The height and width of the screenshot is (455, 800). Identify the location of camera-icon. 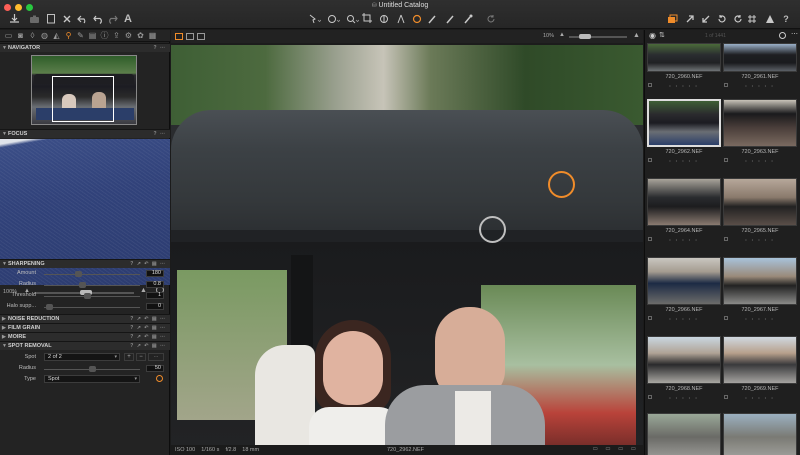
(34, 18).